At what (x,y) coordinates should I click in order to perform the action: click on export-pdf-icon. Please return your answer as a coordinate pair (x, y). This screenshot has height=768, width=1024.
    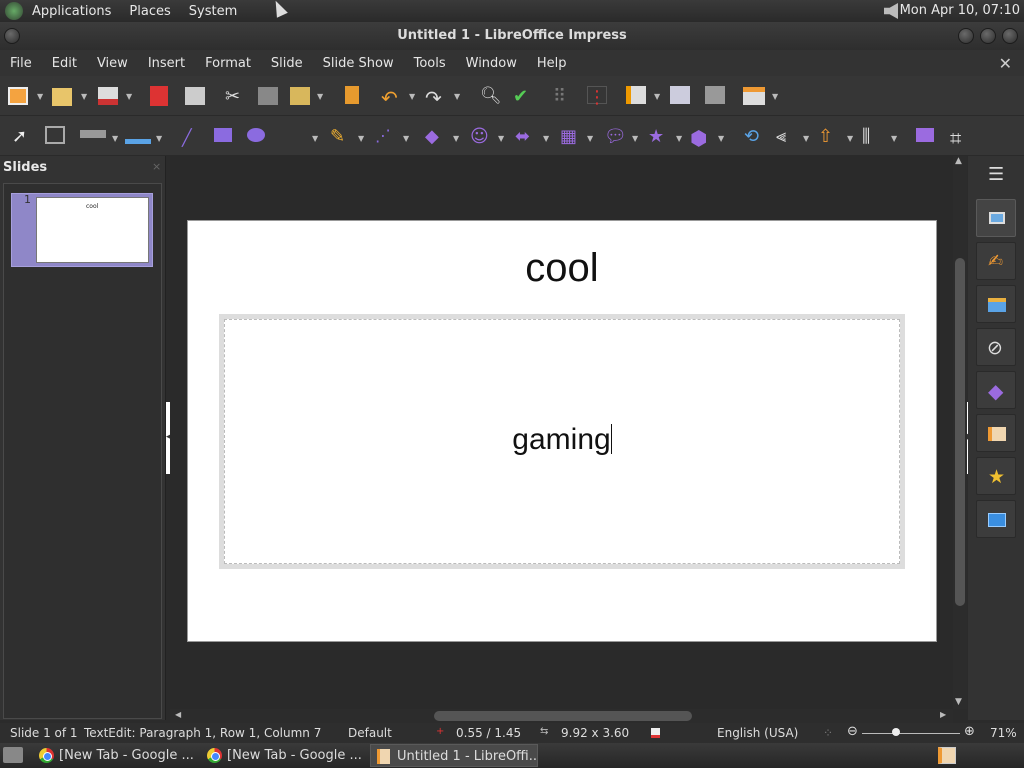
    Looking at the image, I should click on (159, 96).